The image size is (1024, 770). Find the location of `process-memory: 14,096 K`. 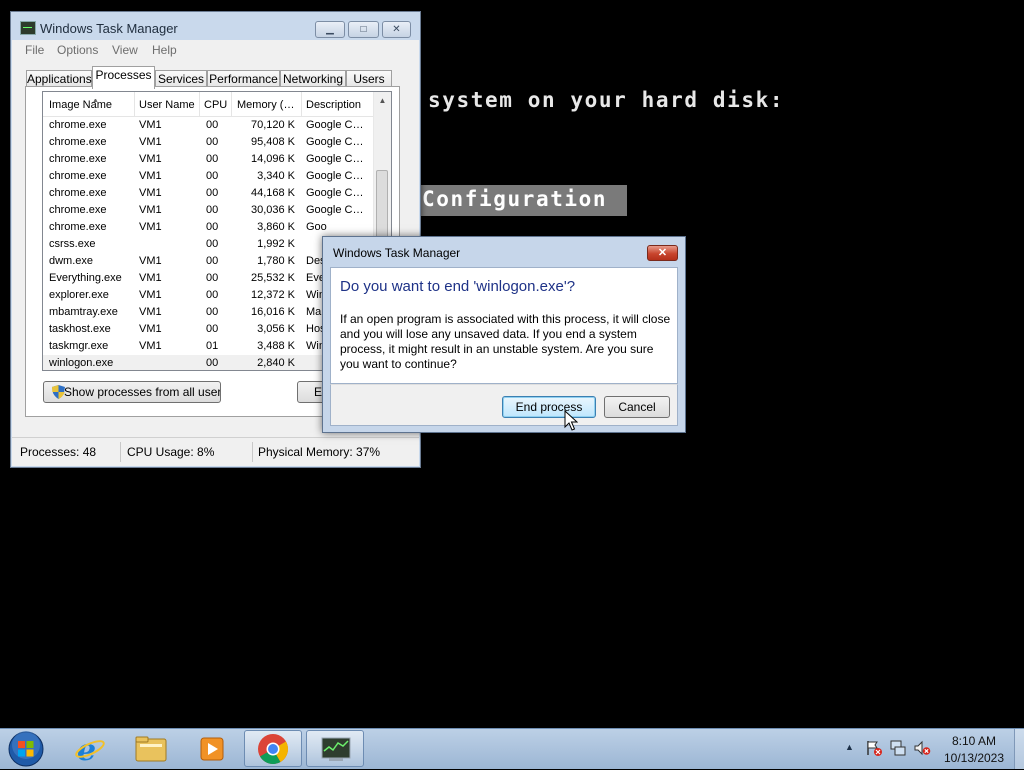

process-memory: 14,096 K is located at coordinates (272, 159).